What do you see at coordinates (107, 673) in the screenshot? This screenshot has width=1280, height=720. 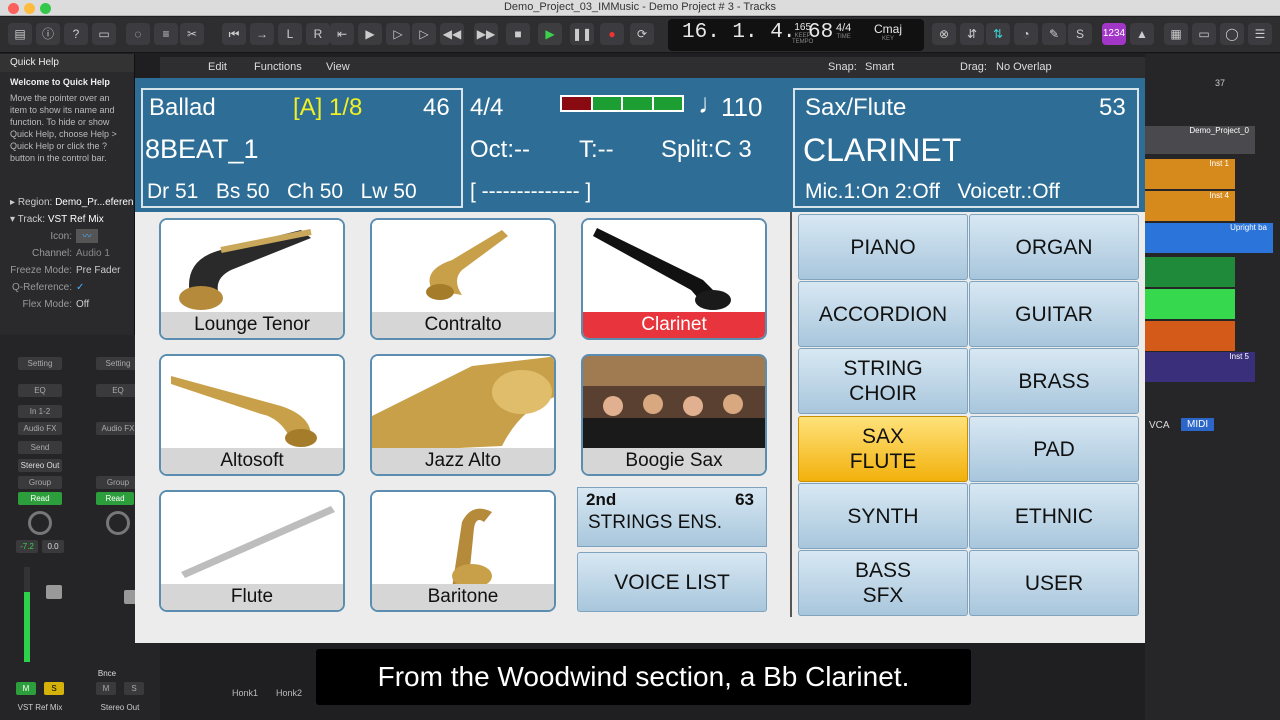 I see `bounce-label: Bnce` at bounding box center [107, 673].